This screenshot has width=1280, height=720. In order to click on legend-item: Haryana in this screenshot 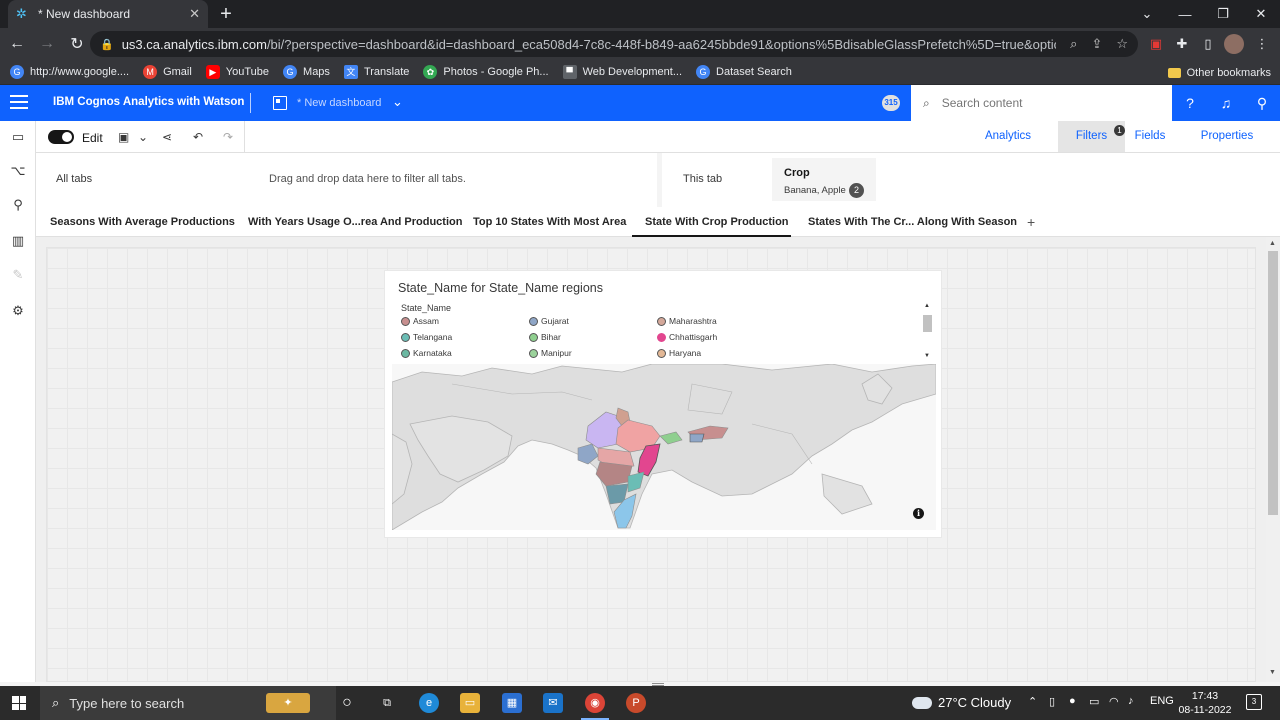, I will do `click(679, 353)`.